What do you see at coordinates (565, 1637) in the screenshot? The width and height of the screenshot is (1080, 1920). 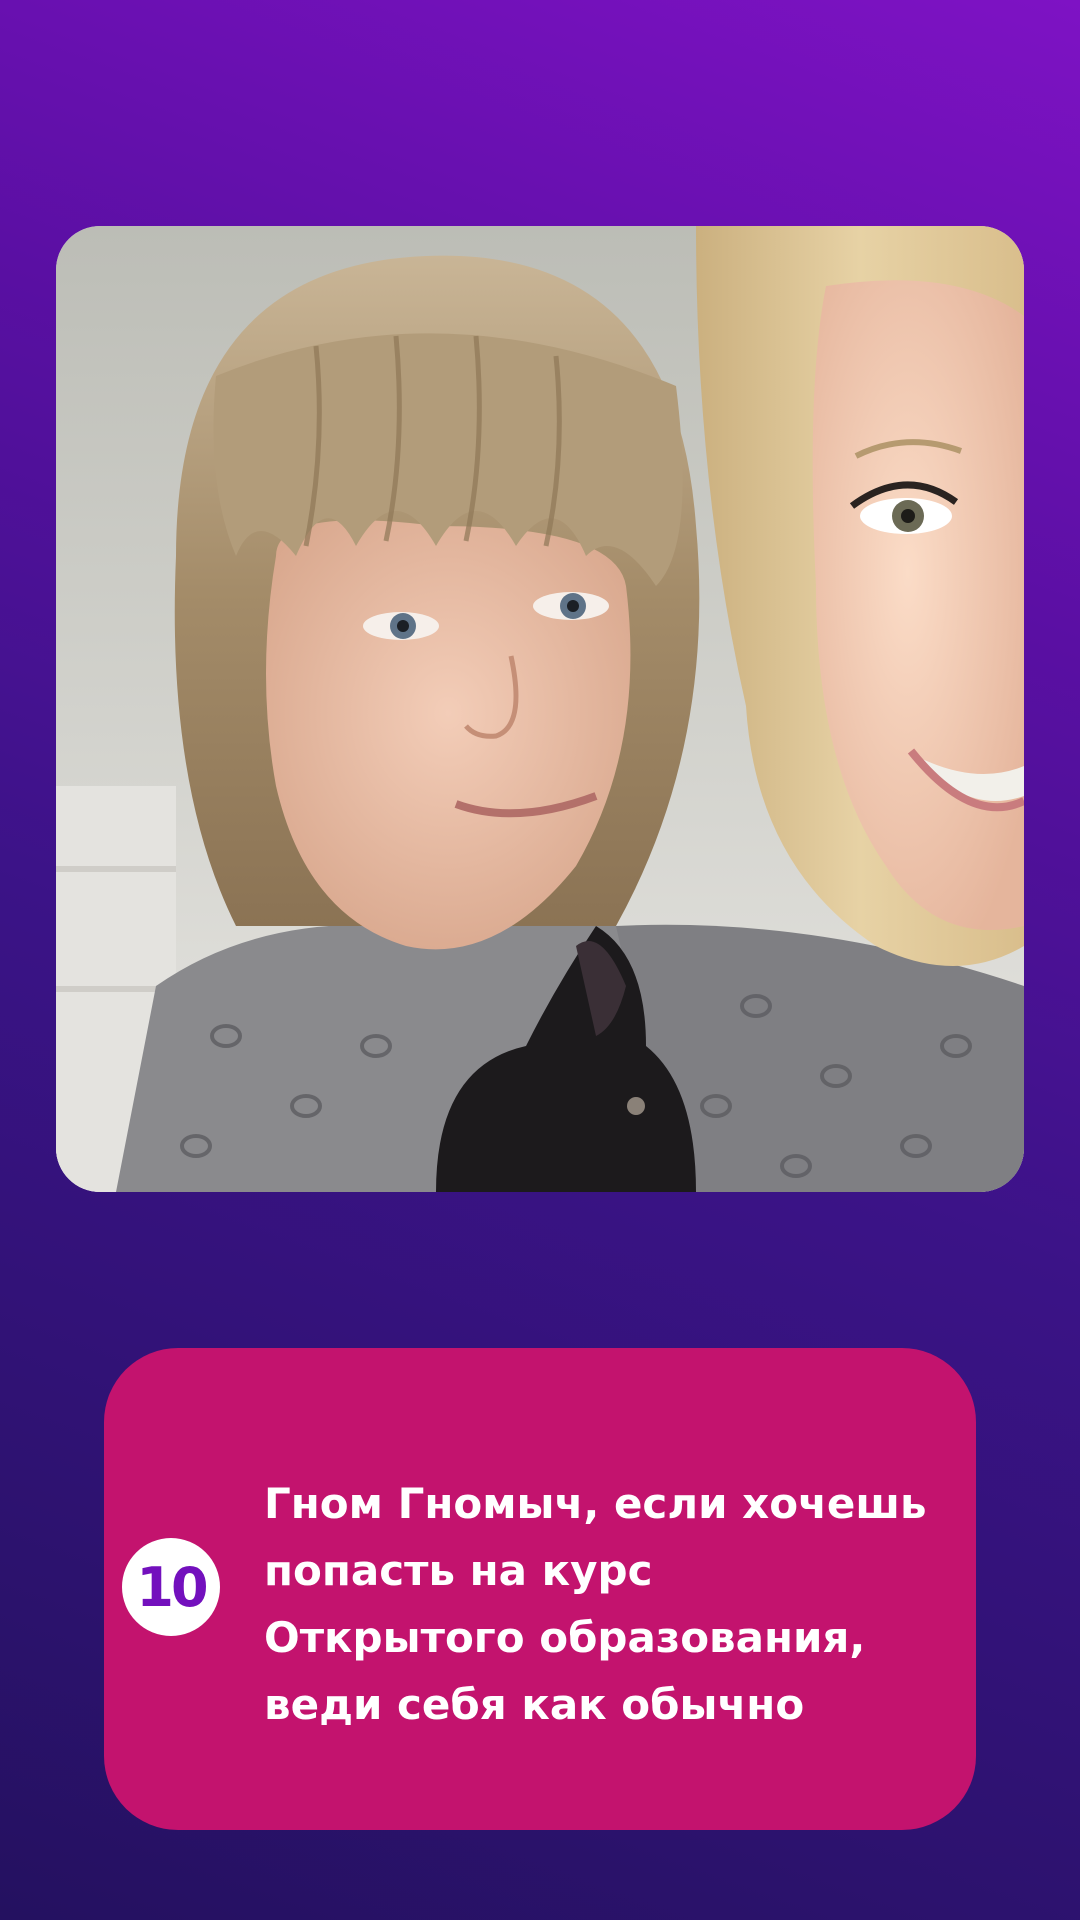 I see `caption-line-3: Открытого образования,` at bounding box center [565, 1637].